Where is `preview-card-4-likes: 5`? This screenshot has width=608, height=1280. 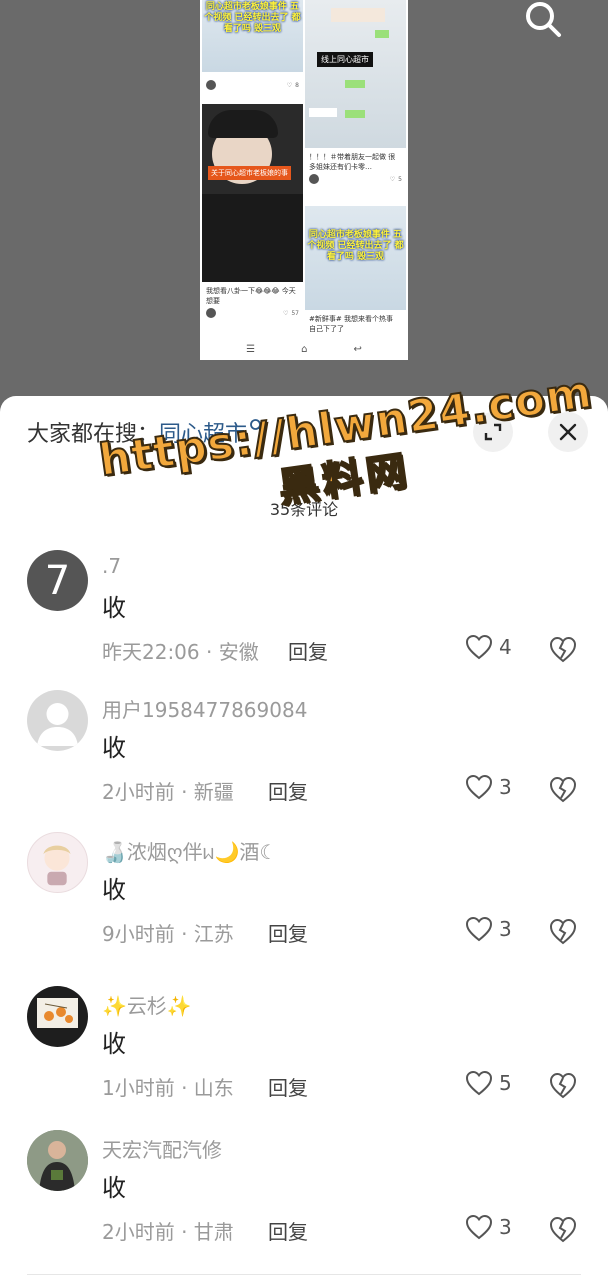 preview-card-4-likes: 5 is located at coordinates (400, 179).